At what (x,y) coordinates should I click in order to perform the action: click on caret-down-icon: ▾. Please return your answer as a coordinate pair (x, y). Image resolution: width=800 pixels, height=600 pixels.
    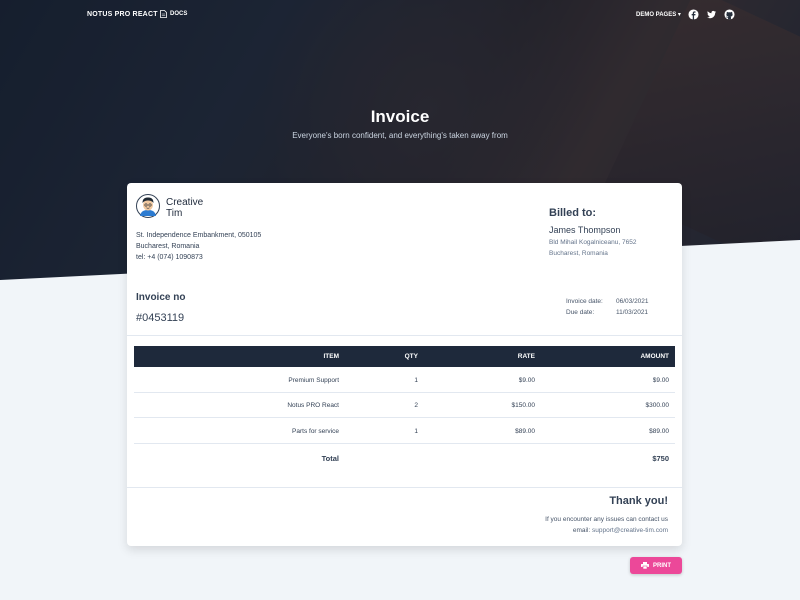
    Looking at the image, I should click on (679, 15).